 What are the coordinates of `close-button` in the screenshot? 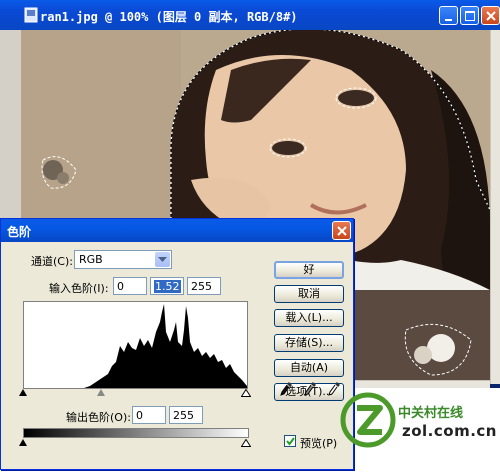 It's located at (490, 15).